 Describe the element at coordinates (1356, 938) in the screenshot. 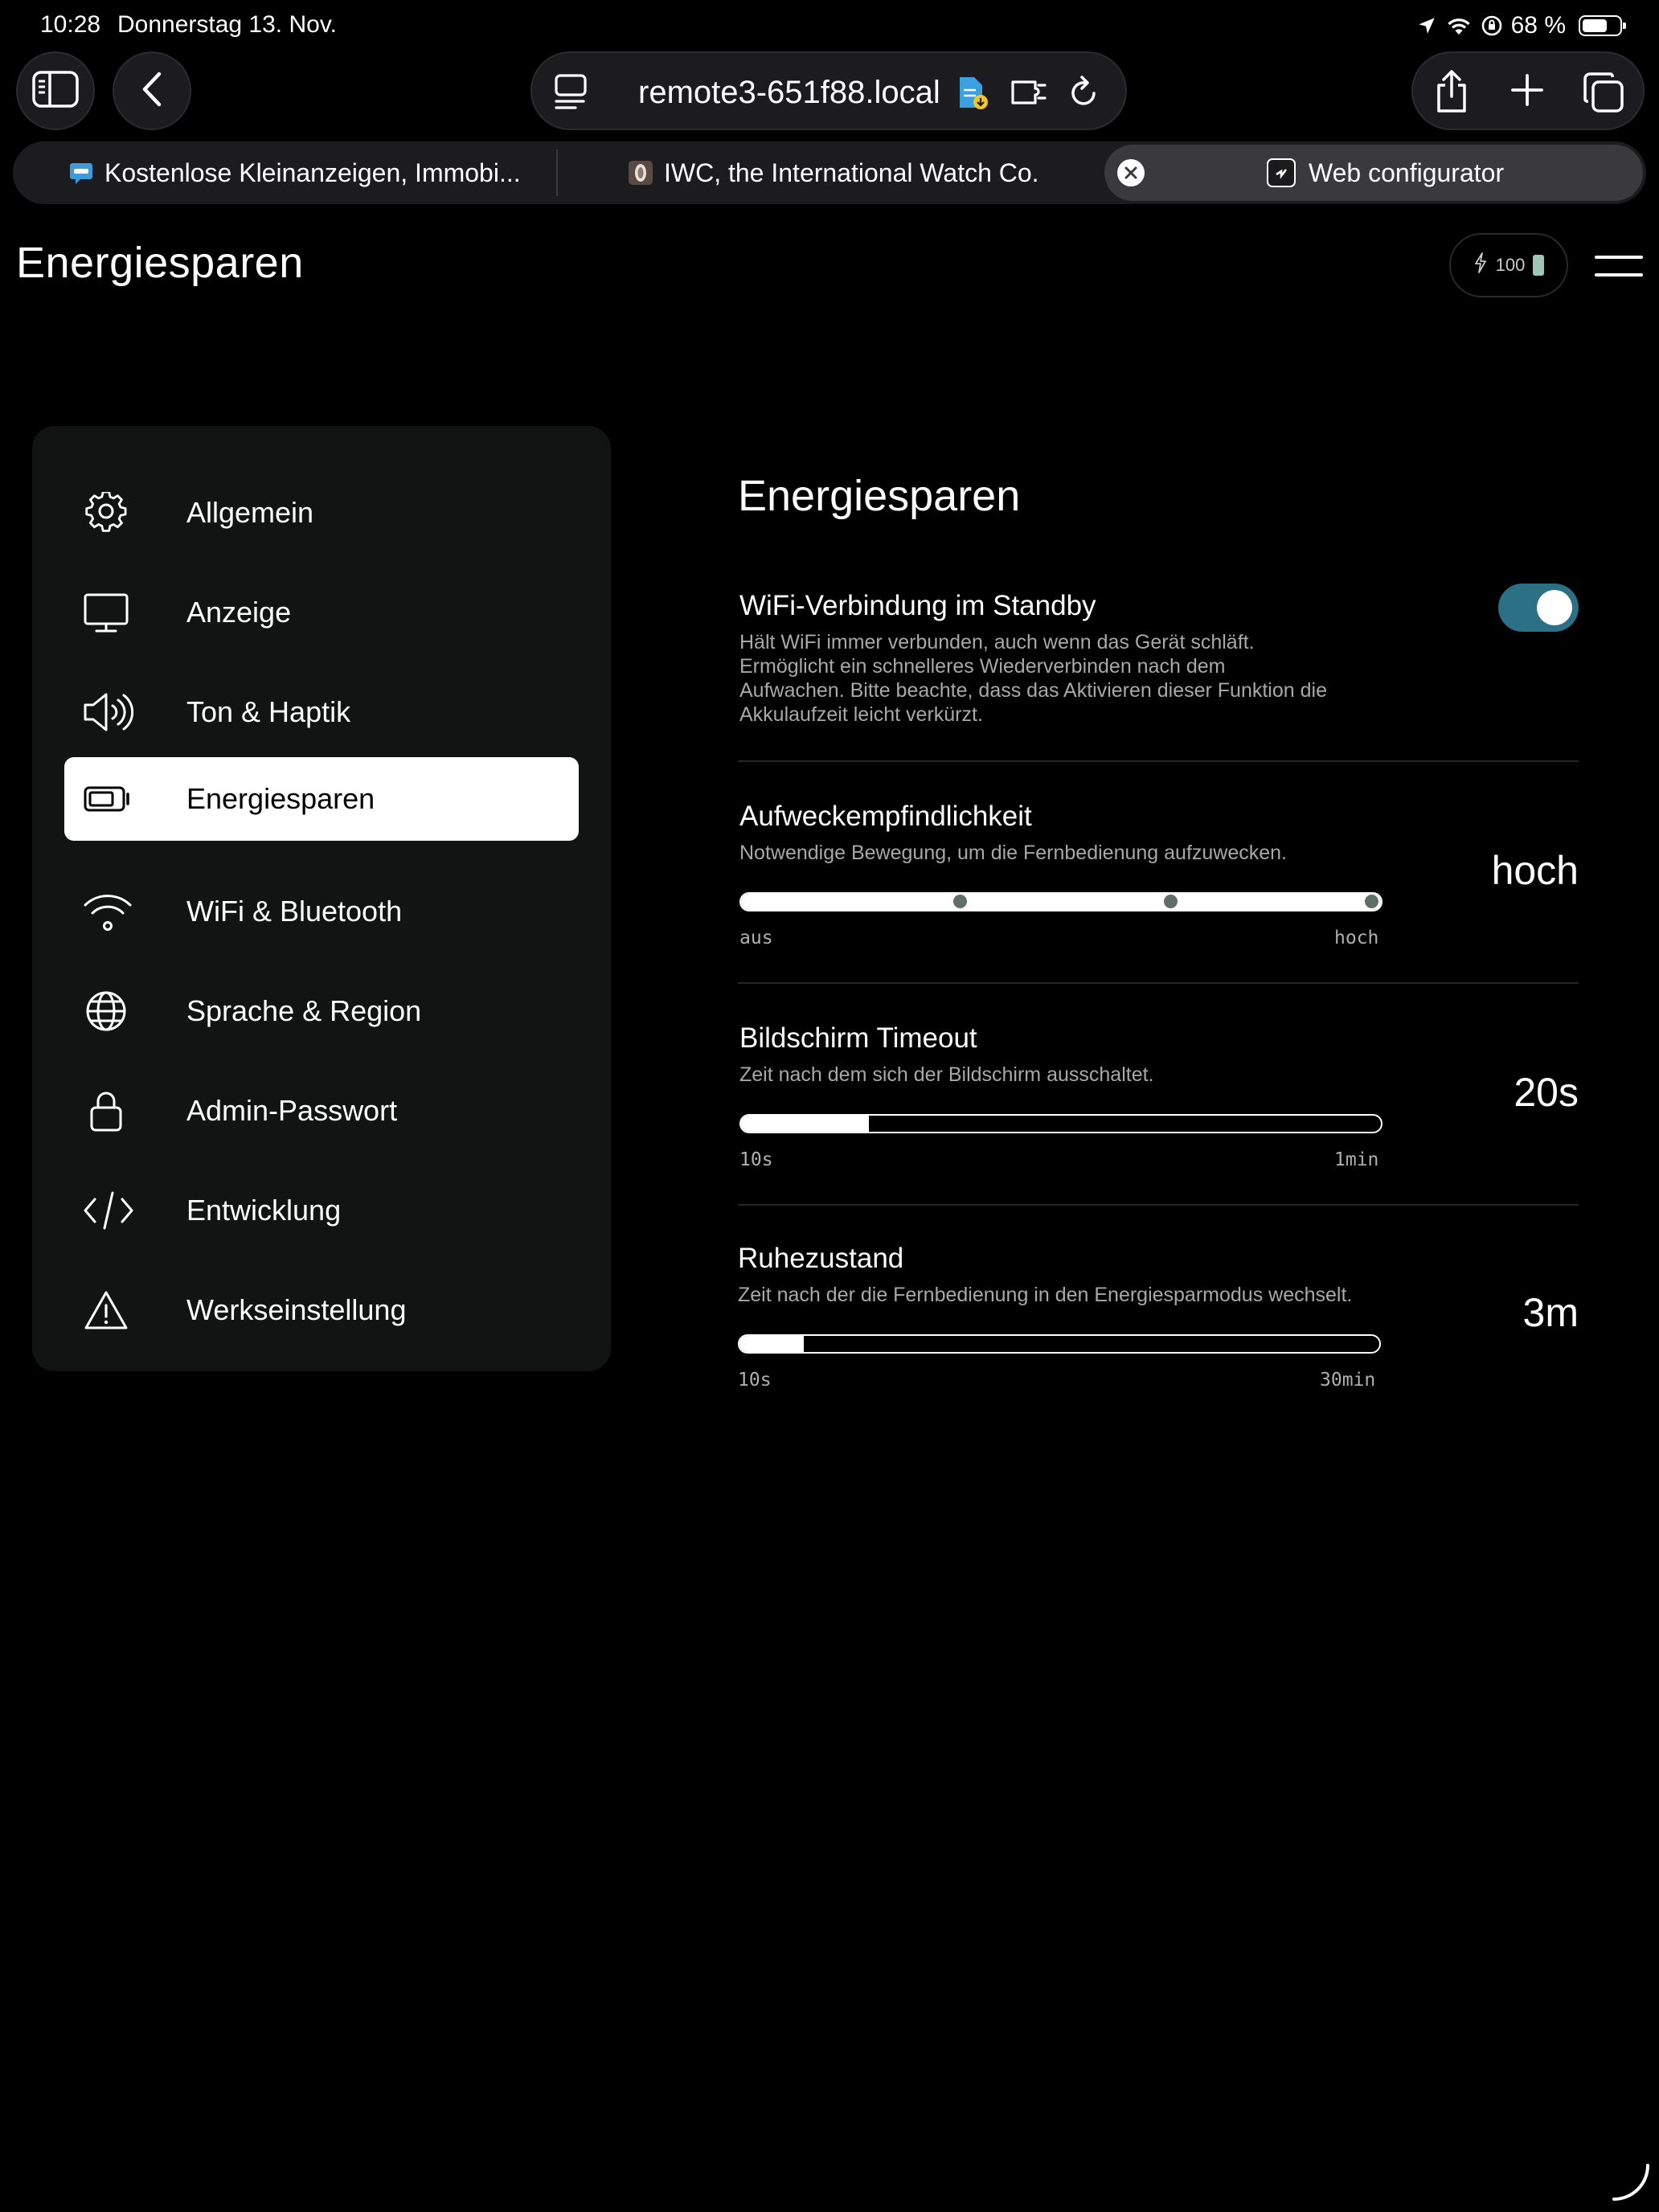

I see `slider-max-label: hoch` at that location.